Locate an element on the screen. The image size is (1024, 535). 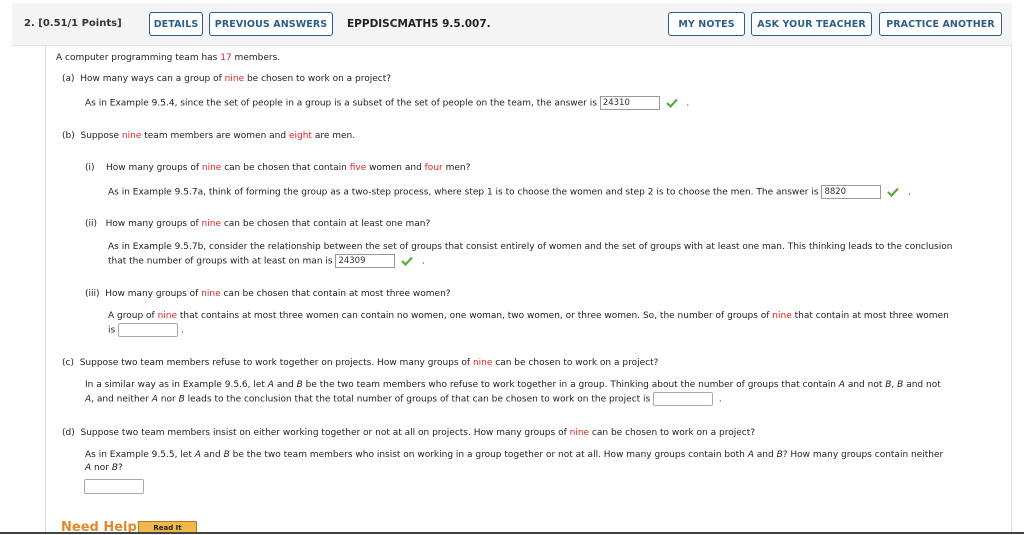
answer-input-b-i: 8820 is located at coordinates (851, 192).